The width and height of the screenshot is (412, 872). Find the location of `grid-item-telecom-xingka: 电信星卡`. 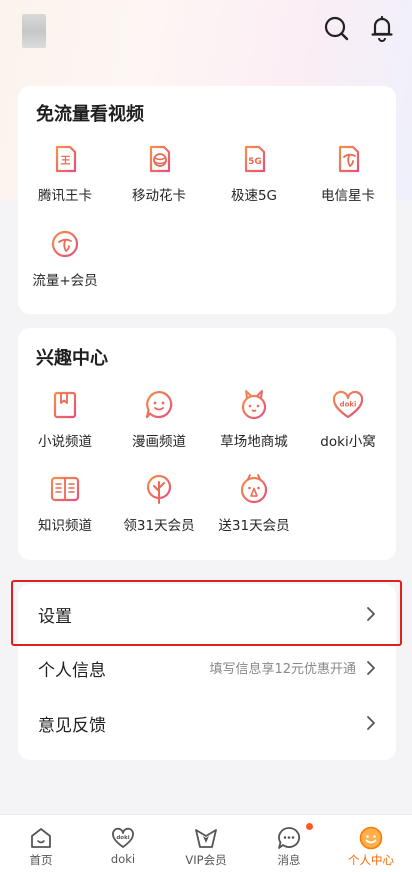

grid-item-telecom-xingka: 电信星卡 is located at coordinates (348, 173).